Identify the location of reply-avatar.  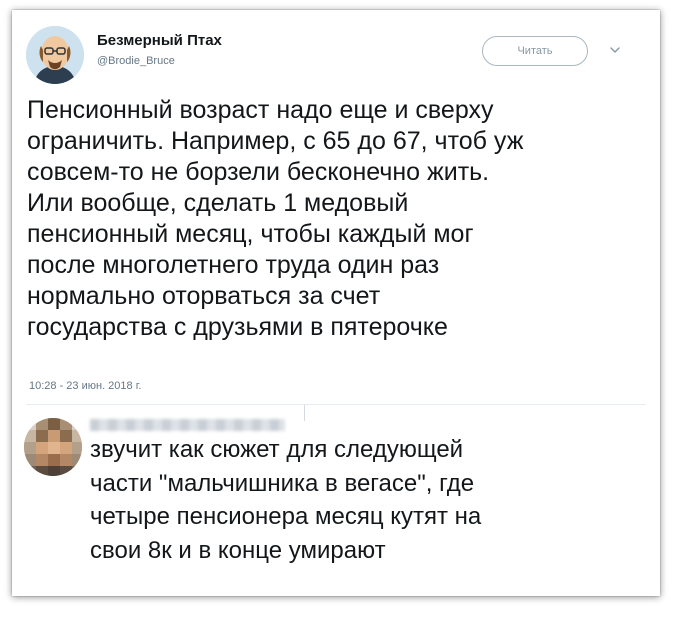
(53, 447).